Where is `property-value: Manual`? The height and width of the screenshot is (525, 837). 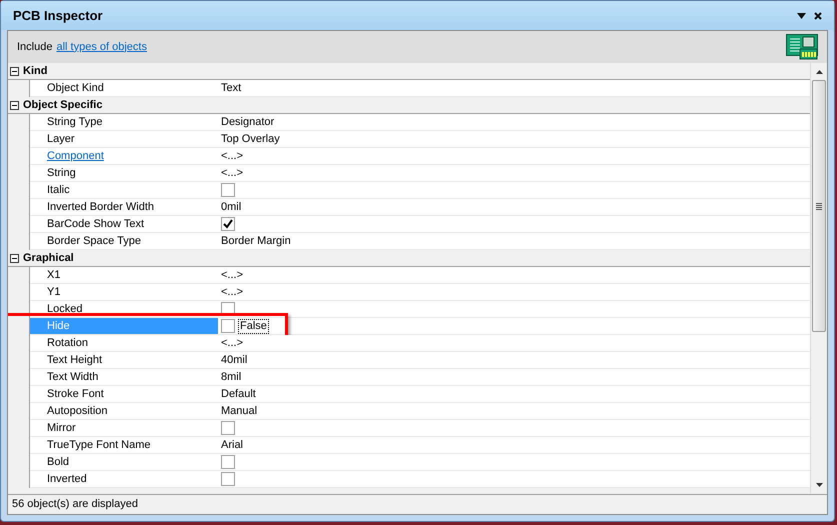
property-value: Manual is located at coordinates (239, 411).